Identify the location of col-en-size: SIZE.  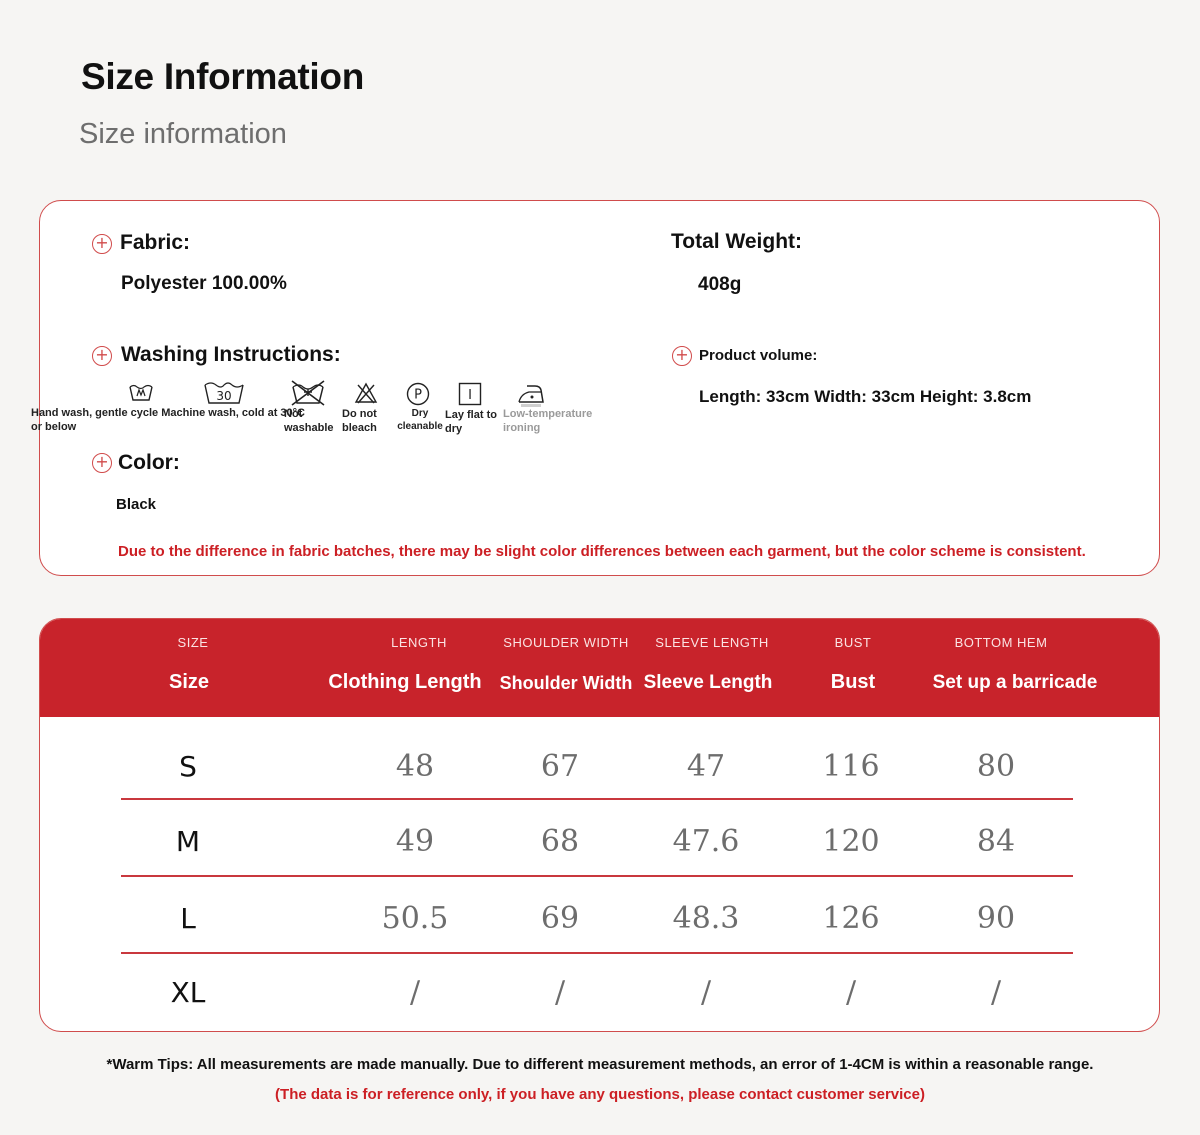
(193, 642).